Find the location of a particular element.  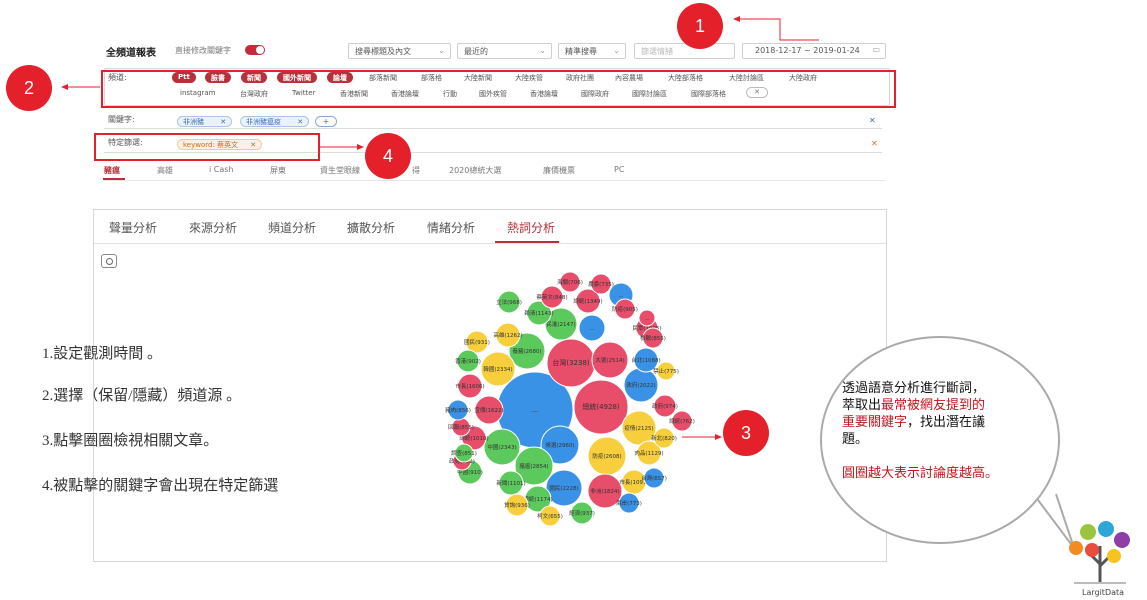

step-2: 2.選擇（保留/隱藏）頻道源 。 is located at coordinates (142, 396).